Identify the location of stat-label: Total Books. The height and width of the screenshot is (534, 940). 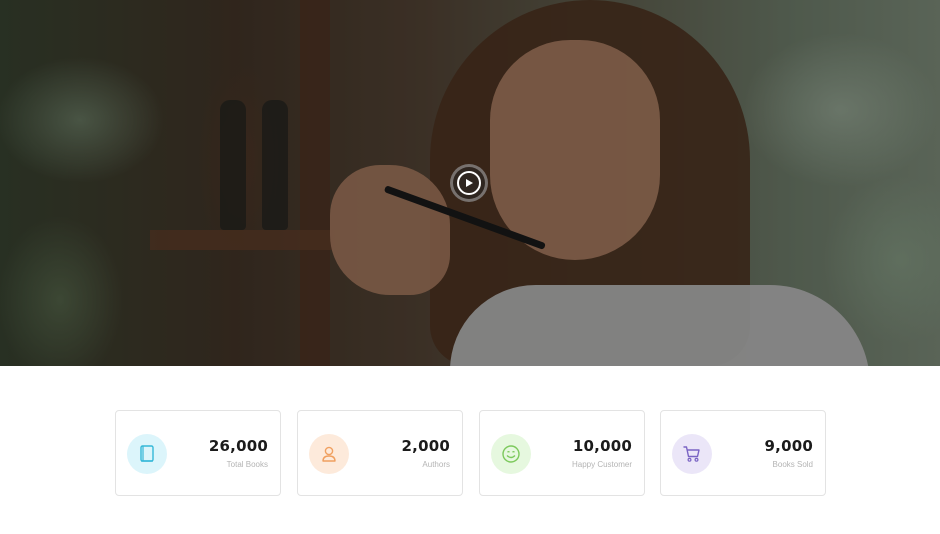
(247, 464).